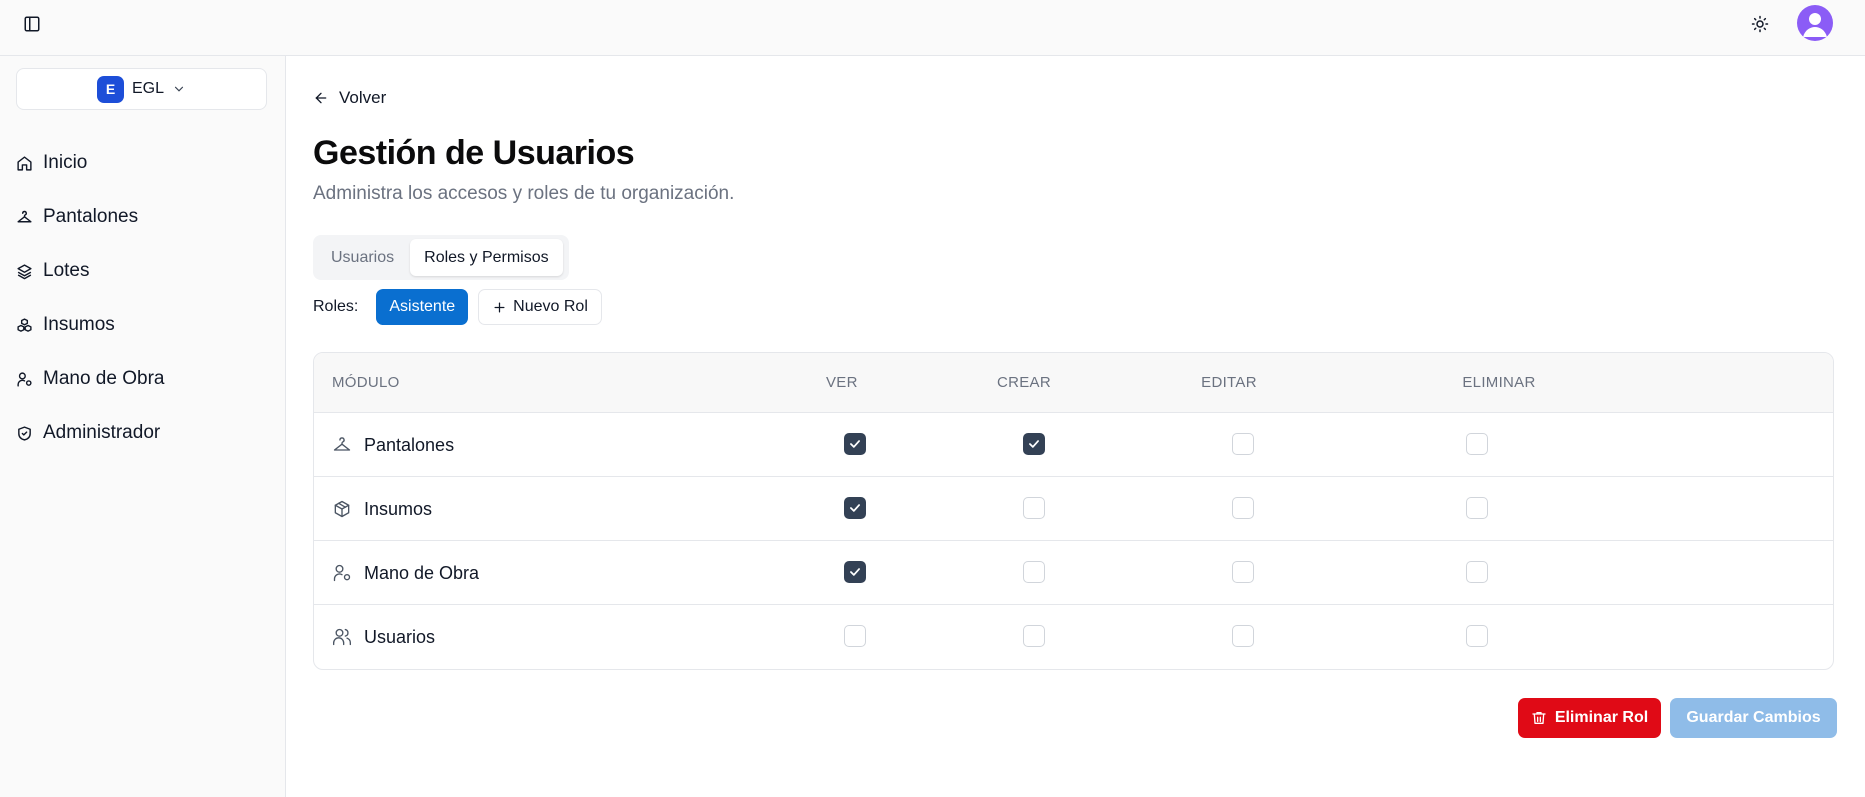 This screenshot has height=797, width=1865. What do you see at coordinates (1023, 382) in the screenshot?
I see `header-crear: CREAR` at bounding box center [1023, 382].